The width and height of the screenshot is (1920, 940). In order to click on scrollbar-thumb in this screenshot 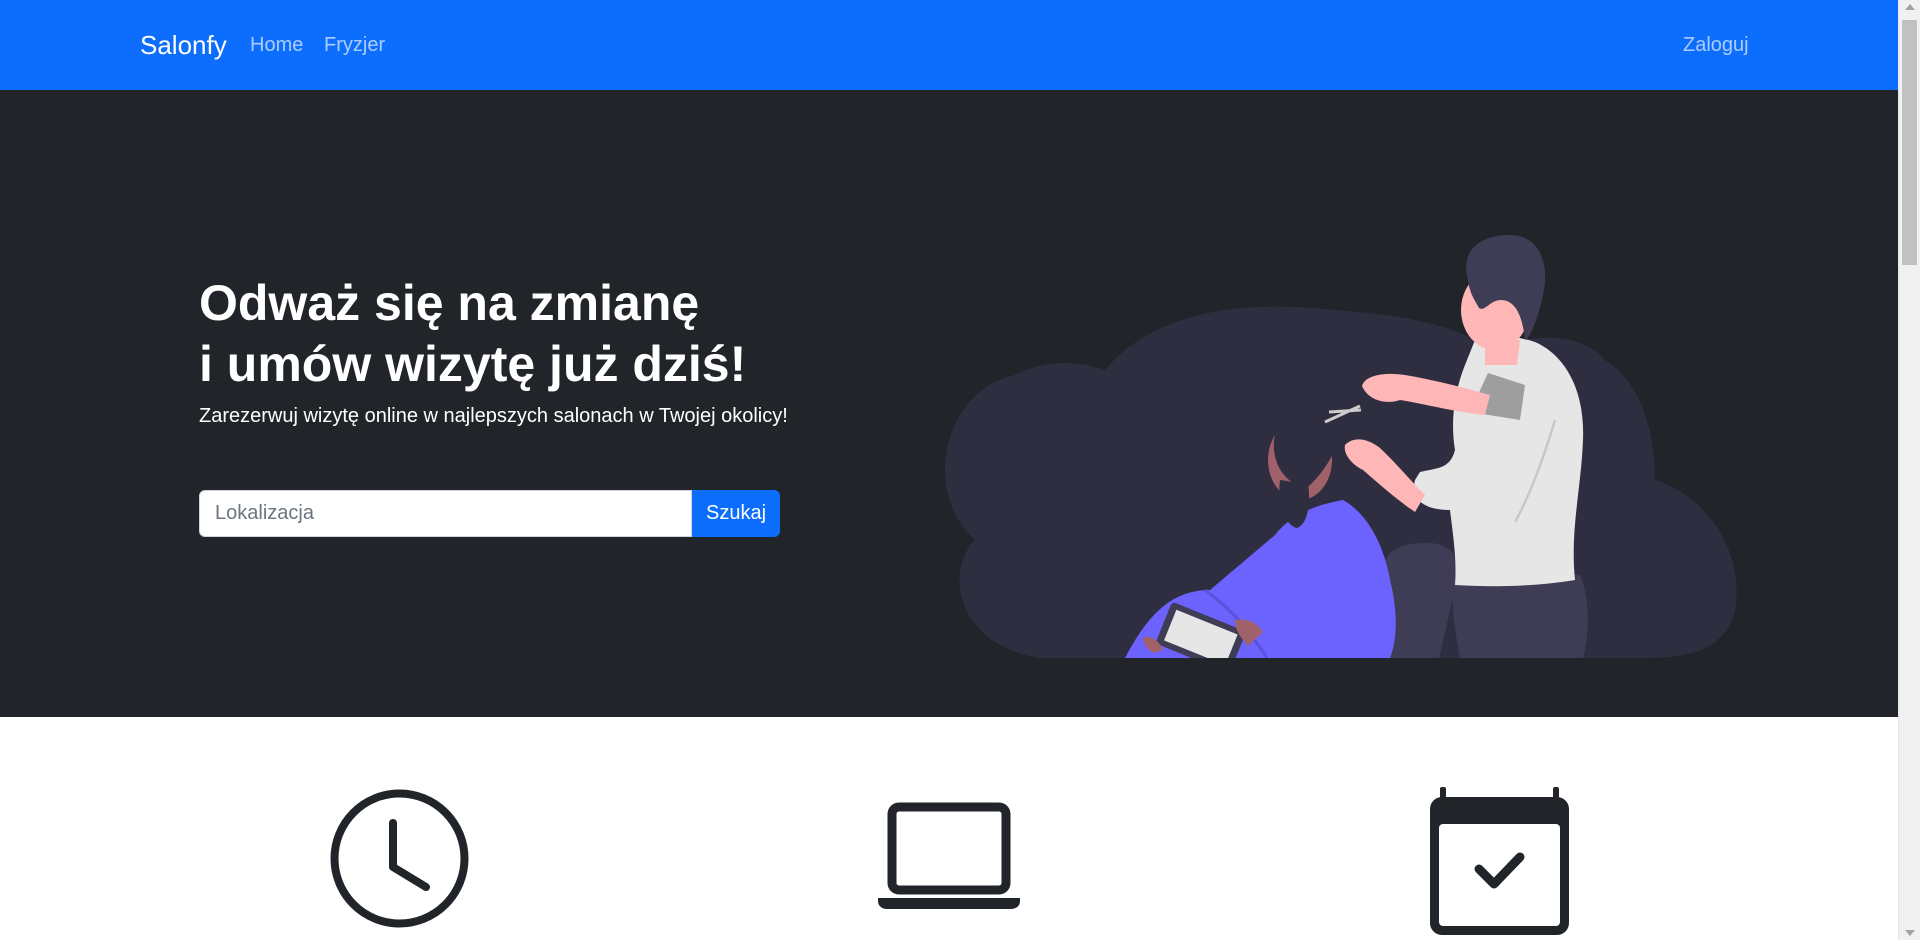, I will do `click(1909, 142)`.